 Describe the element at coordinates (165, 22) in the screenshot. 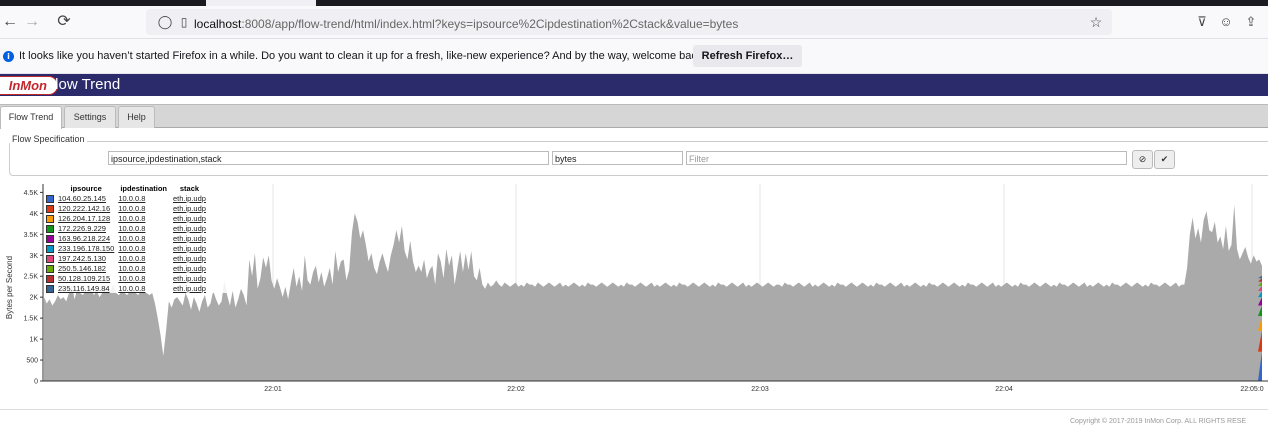

I see `shield-icon: ◯` at that location.